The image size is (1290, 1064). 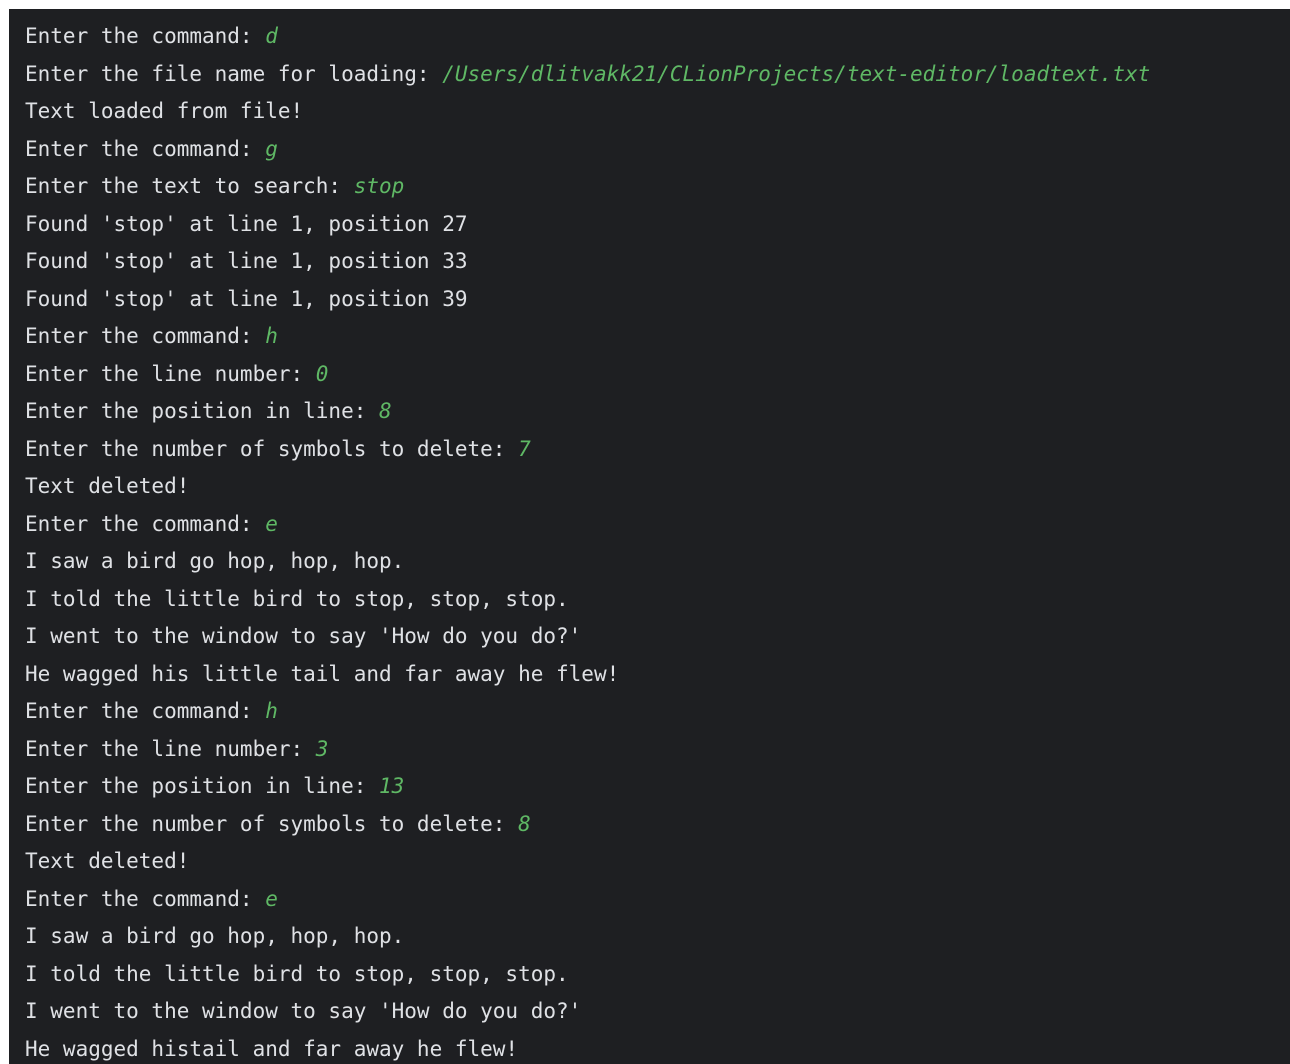 What do you see at coordinates (587, 375) in the screenshot?
I see `console-line: Enter the line number: 0` at bounding box center [587, 375].